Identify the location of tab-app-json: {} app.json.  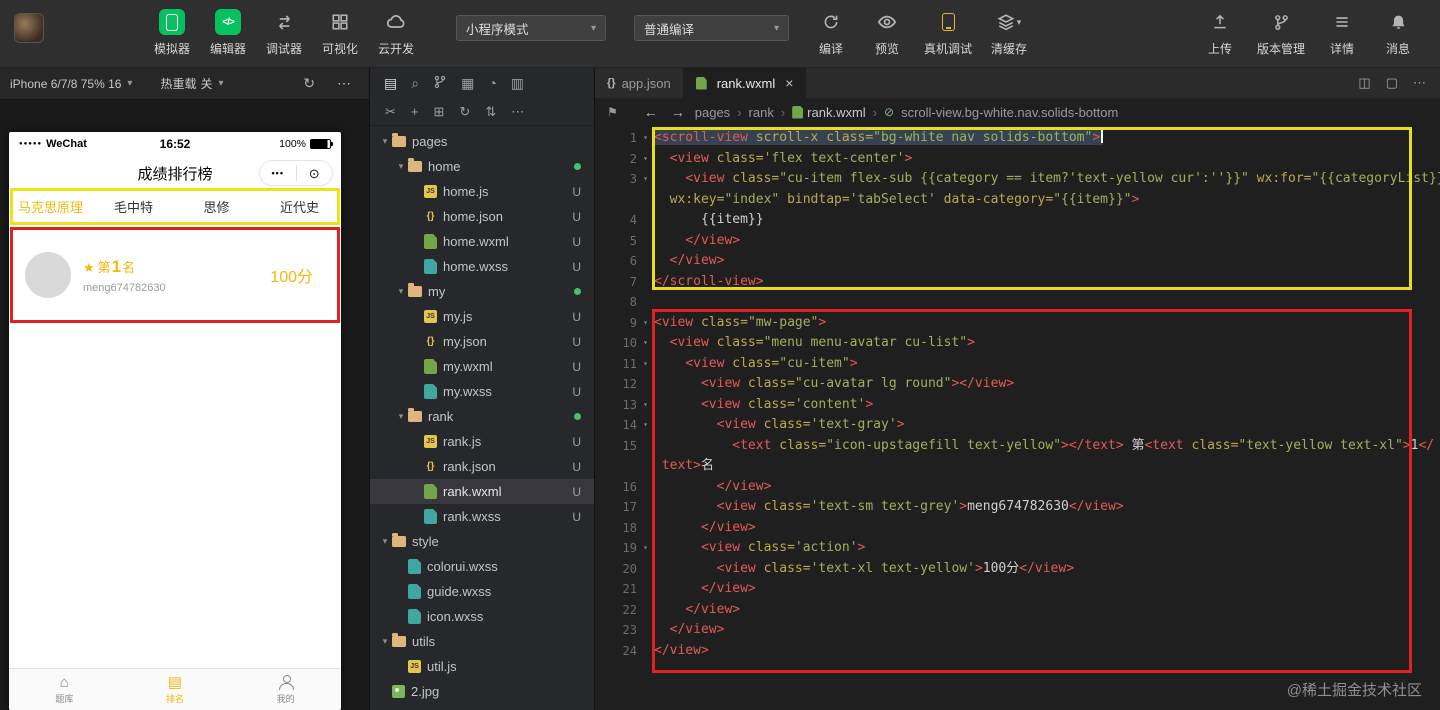
(639, 83).